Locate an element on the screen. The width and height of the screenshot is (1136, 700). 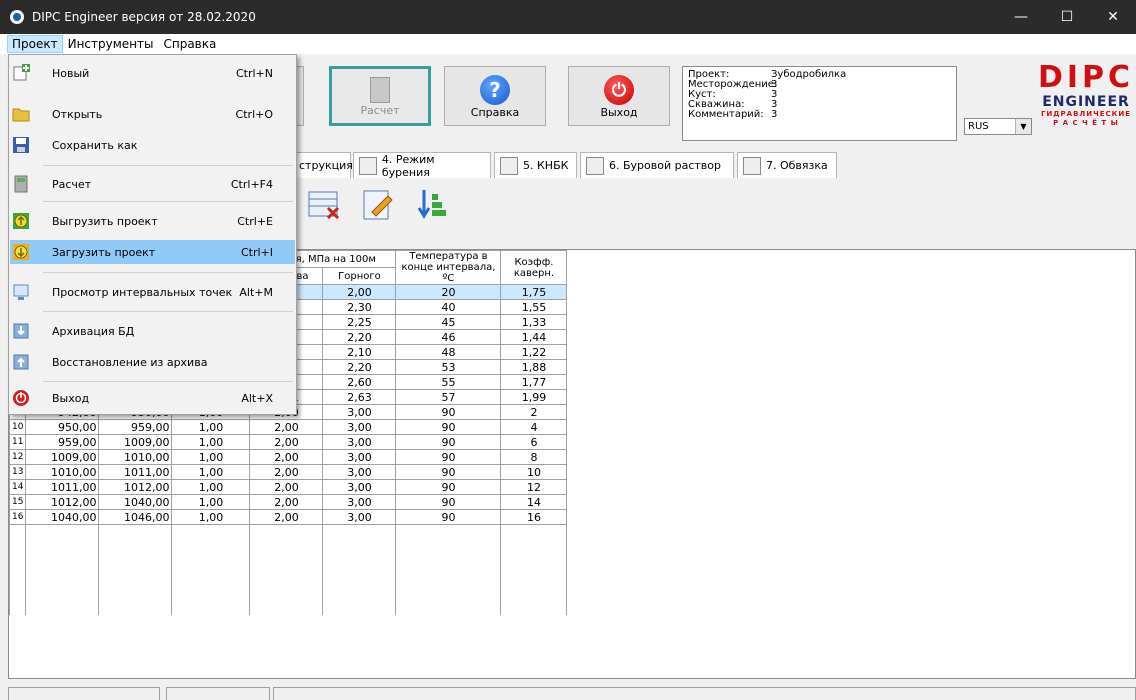
table-cell: 14 is located at coordinates (18, 487).